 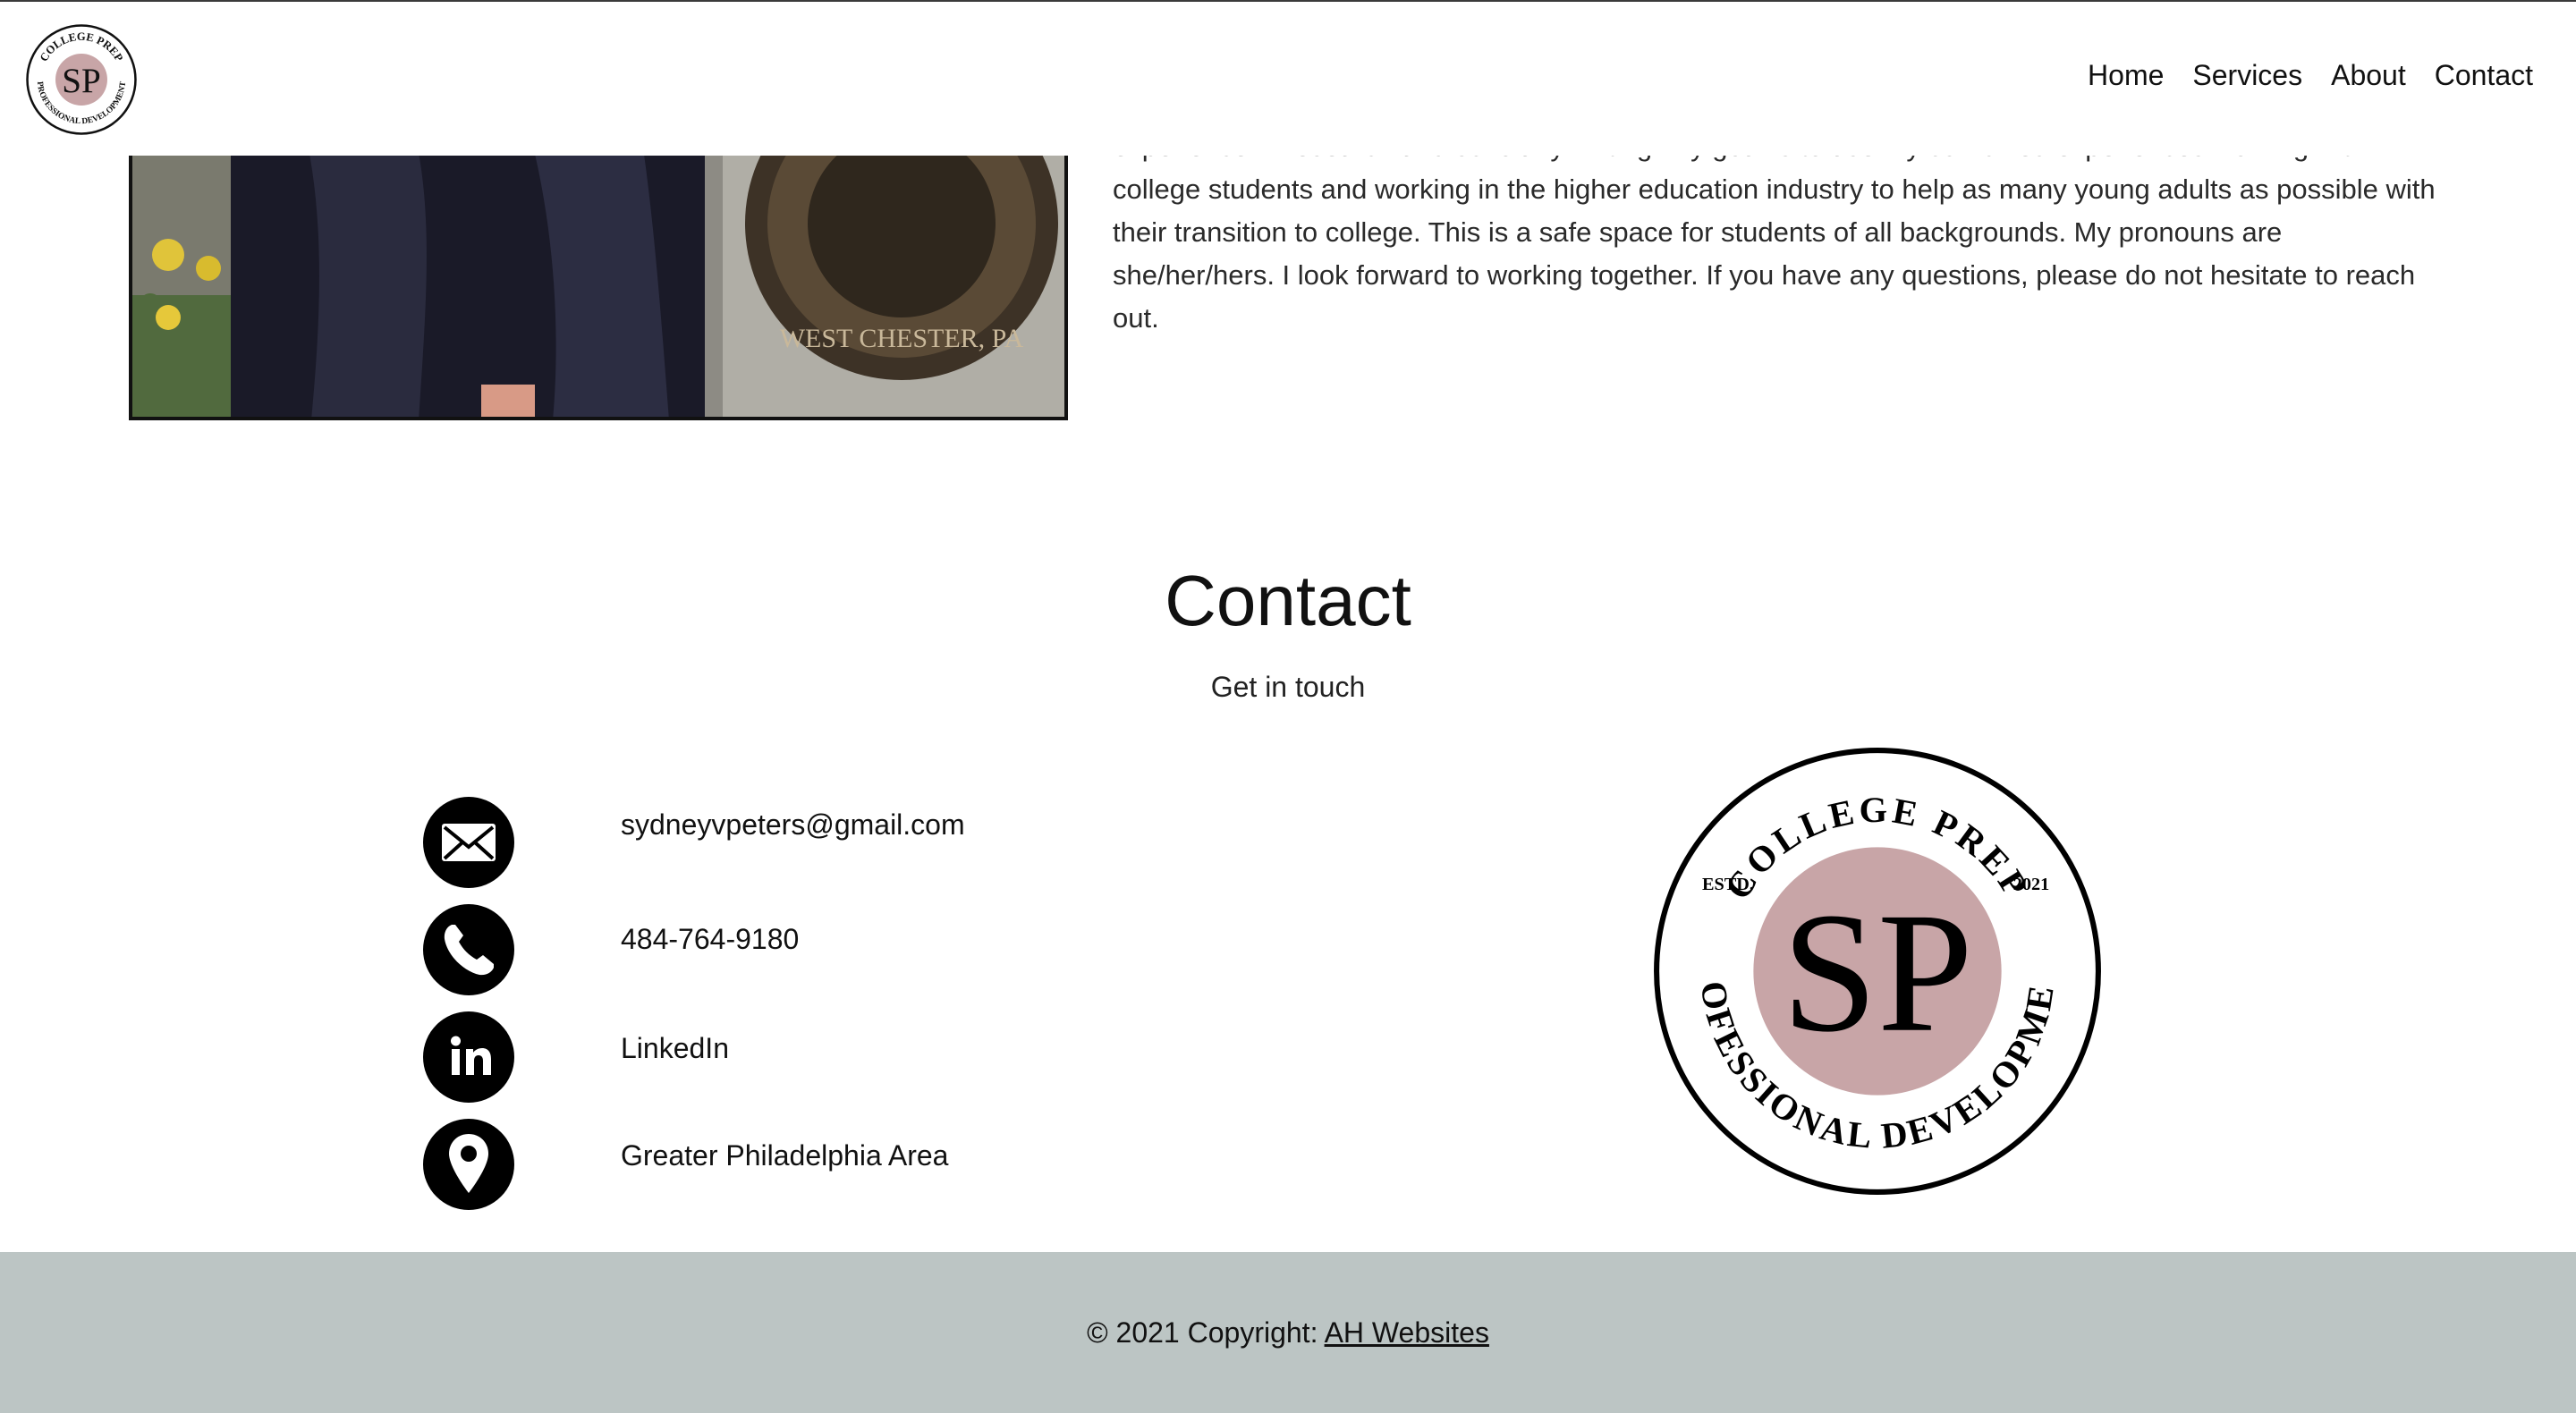 I want to click on contact-title: Contact, so click(x=1288, y=600).